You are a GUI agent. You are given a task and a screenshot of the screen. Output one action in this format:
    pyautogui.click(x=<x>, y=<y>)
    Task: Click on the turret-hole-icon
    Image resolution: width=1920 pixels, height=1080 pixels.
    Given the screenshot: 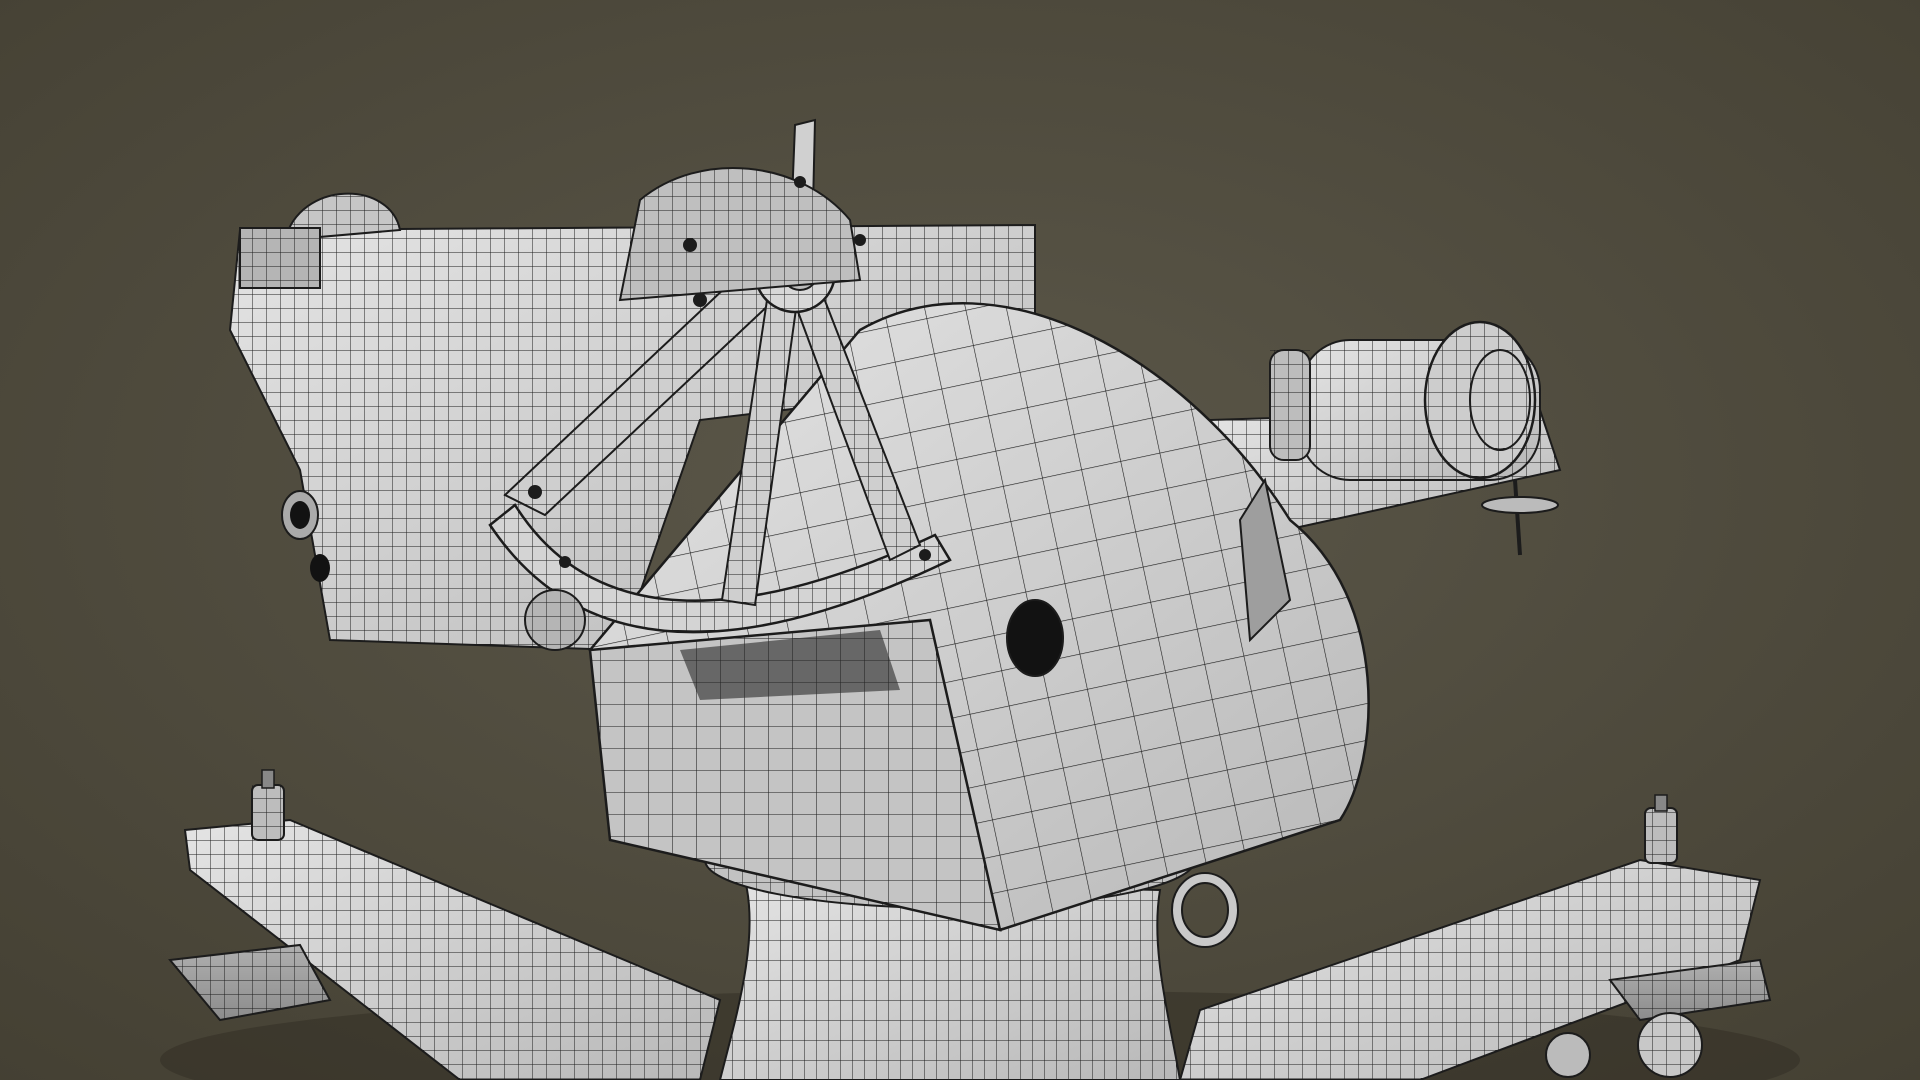 What is the action you would take?
    pyautogui.click(x=1035, y=638)
    